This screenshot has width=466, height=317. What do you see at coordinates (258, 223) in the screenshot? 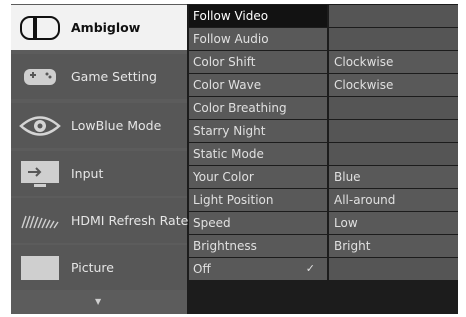
I see `submenu-item-speed: Speed` at bounding box center [258, 223].